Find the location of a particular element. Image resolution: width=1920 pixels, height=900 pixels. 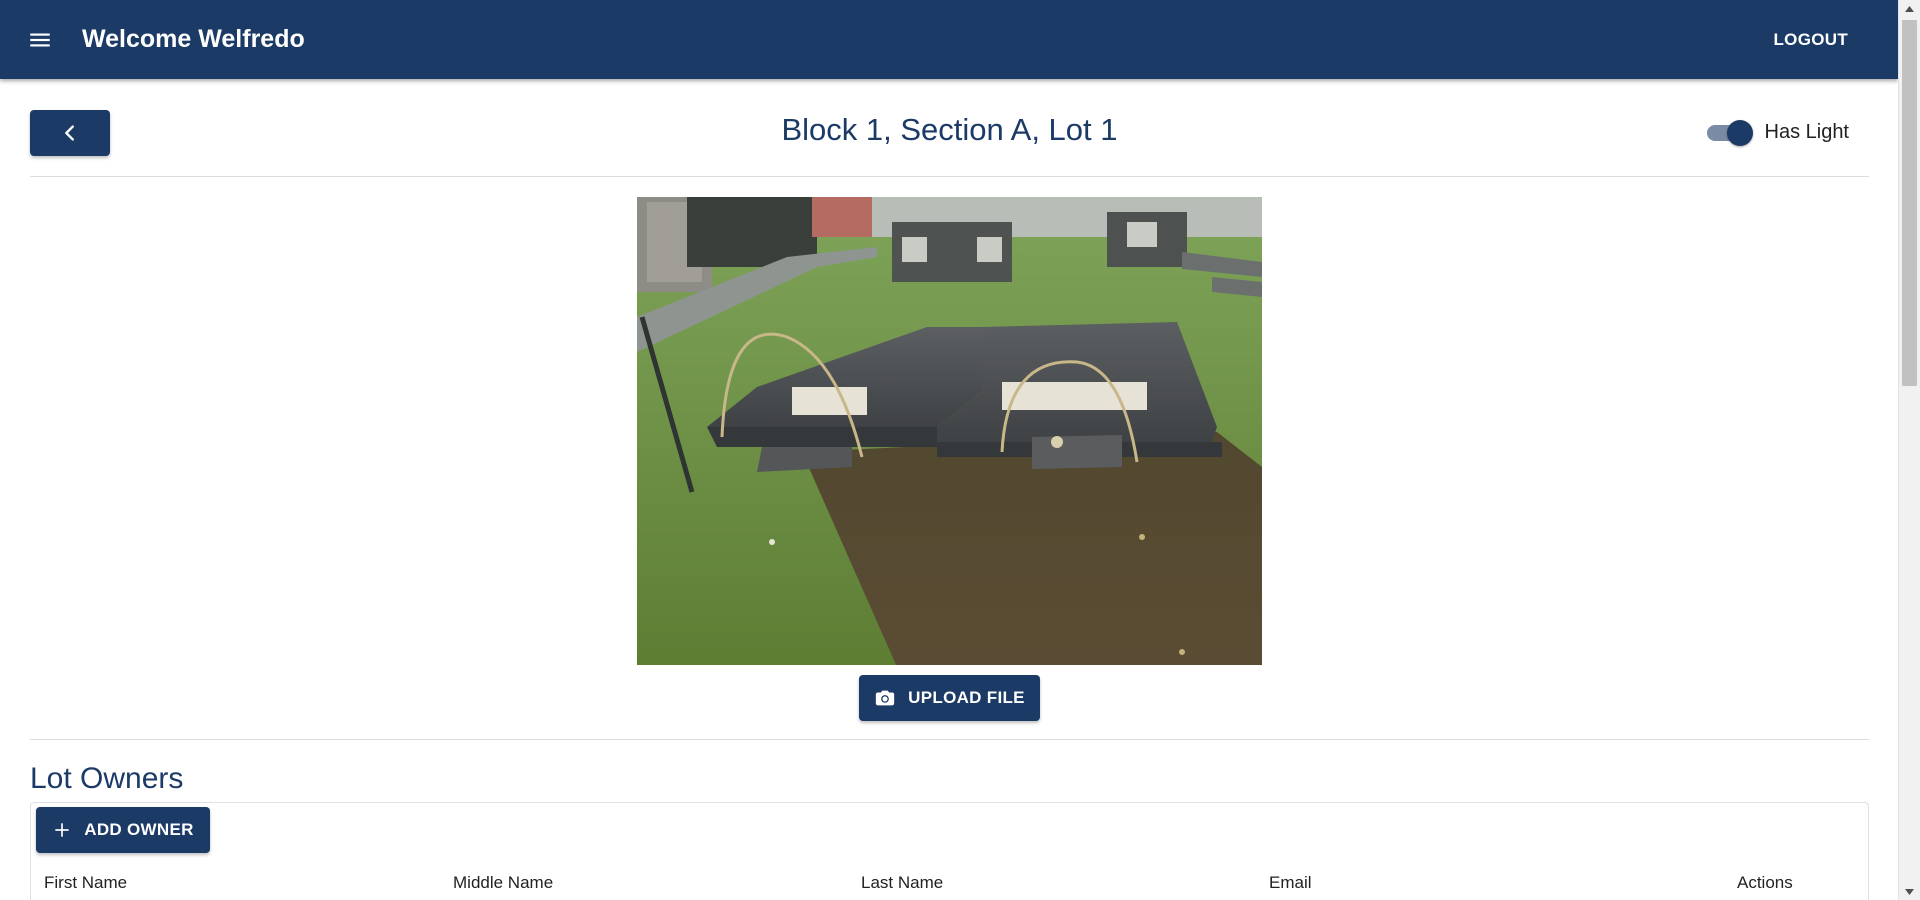

add-owner-button: ADD OWNER is located at coordinates (123, 830).